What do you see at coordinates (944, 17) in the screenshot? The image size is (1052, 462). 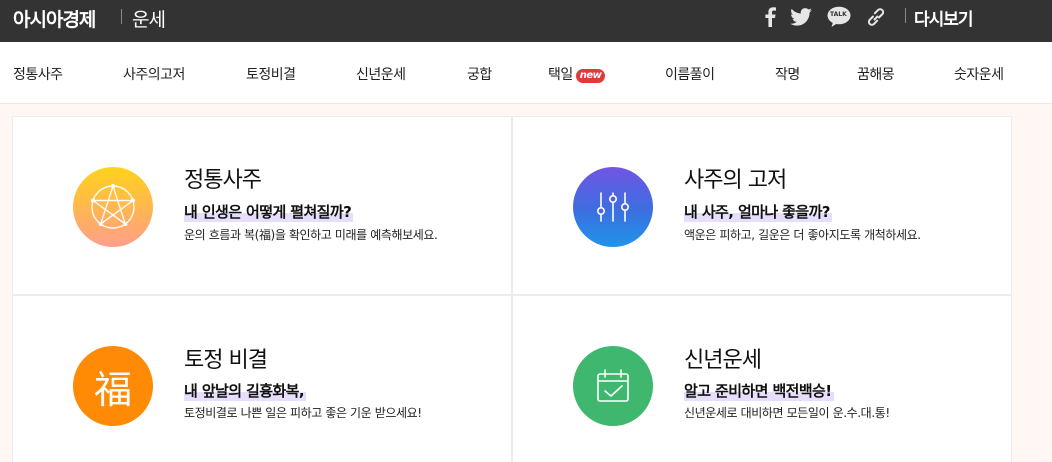 I see `replay-link: 다시보기` at bounding box center [944, 17].